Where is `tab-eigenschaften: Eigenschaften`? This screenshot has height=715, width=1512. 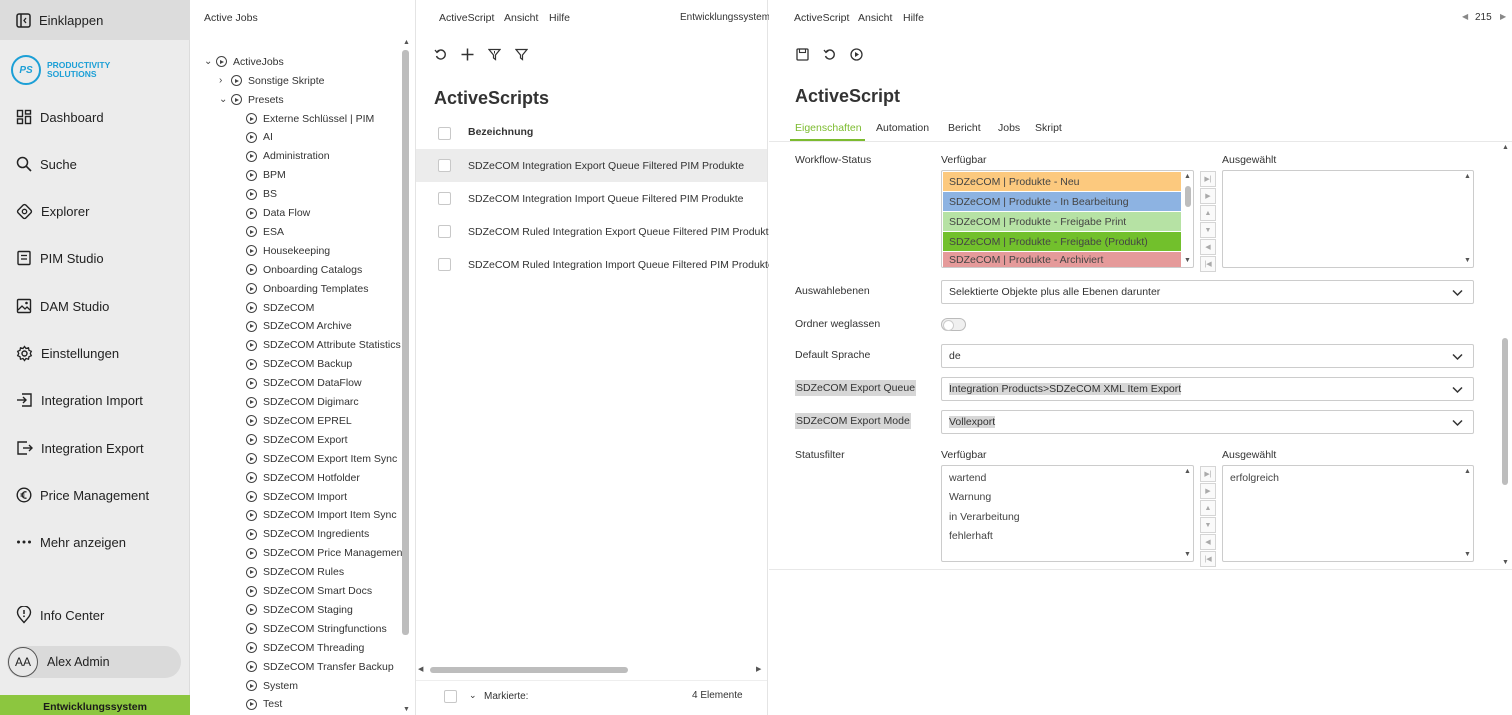
tab-eigenschaften: Eigenschaften is located at coordinates (828, 128).